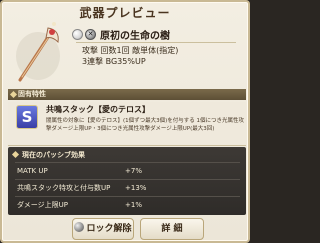 This screenshot has height=243, width=320. I want to click on weapon-stat-line: 3連撃 BG35%UP, so click(114, 61).